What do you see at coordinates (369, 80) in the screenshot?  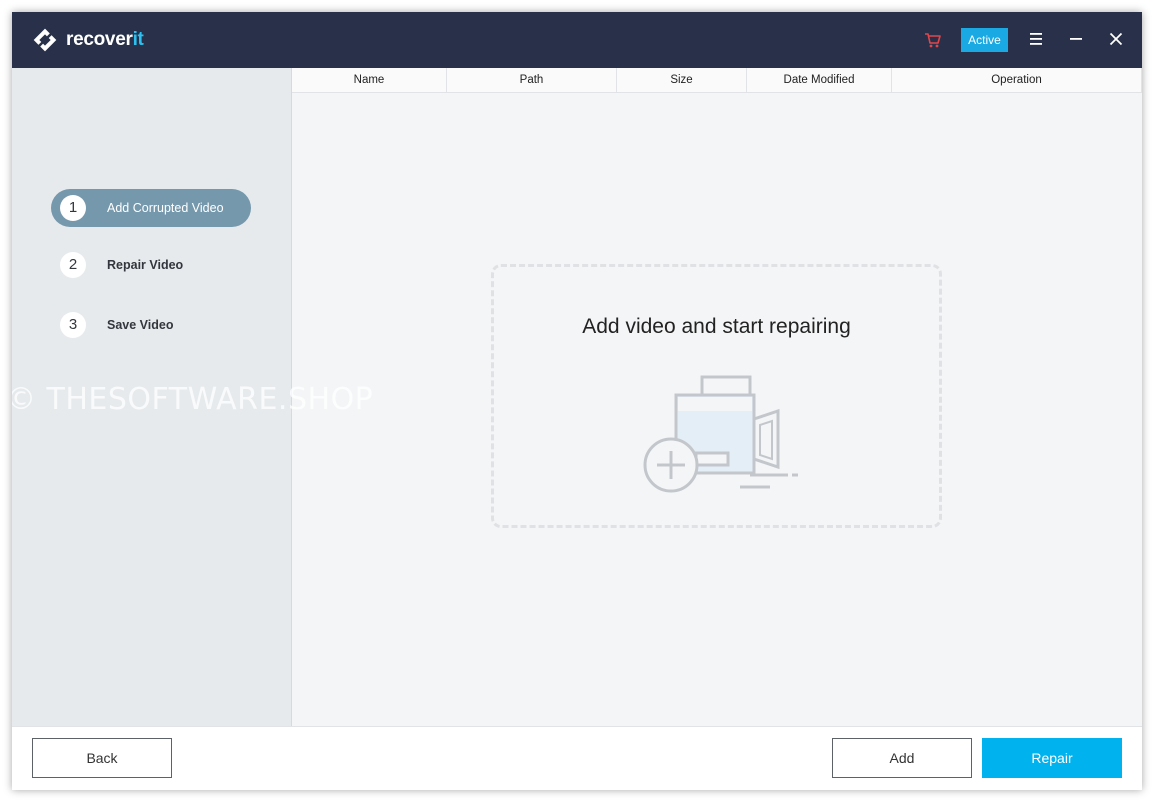 I see `column-header-name: Name` at bounding box center [369, 80].